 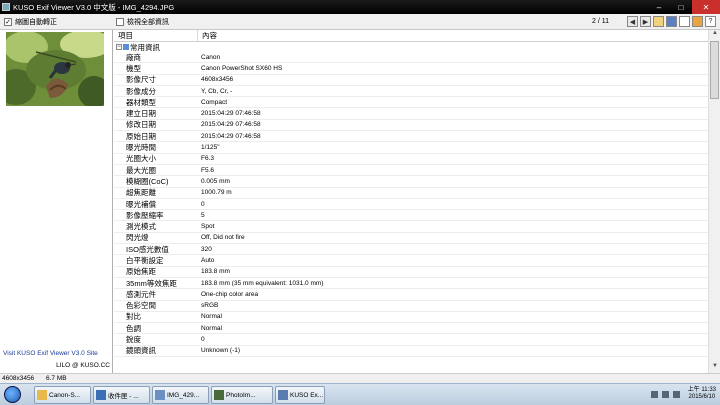 What do you see at coordinates (411, 114) in the screenshot?
I see `table-row: 建立日期 2015:04:29 07:46:58` at bounding box center [411, 114].